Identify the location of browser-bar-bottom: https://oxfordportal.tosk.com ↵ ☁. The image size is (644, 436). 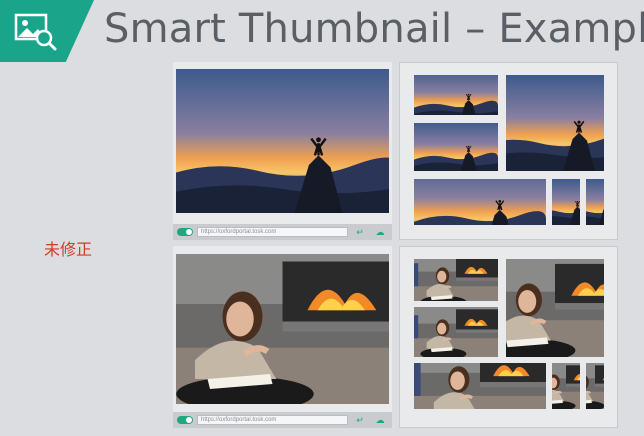
(282, 420).